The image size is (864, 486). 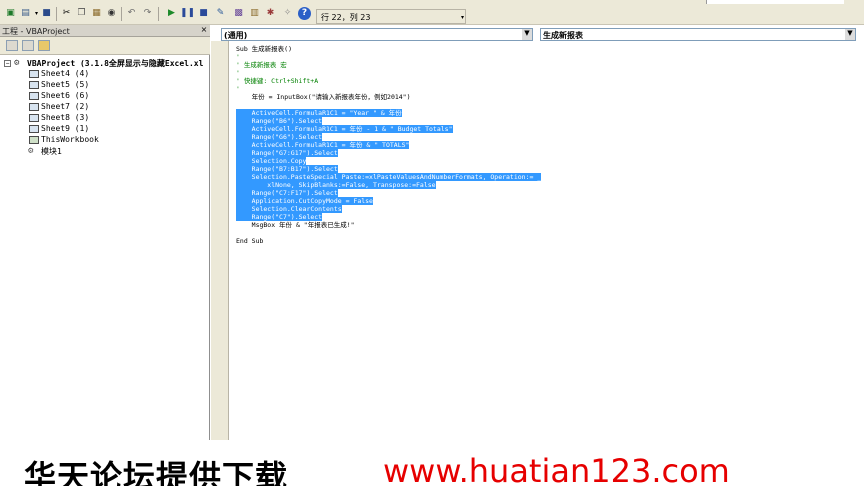 What do you see at coordinates (65, 128) in the screenshot?
I see `tree-item-label: Sheet9 (1)` at bounding box center [65, 128].